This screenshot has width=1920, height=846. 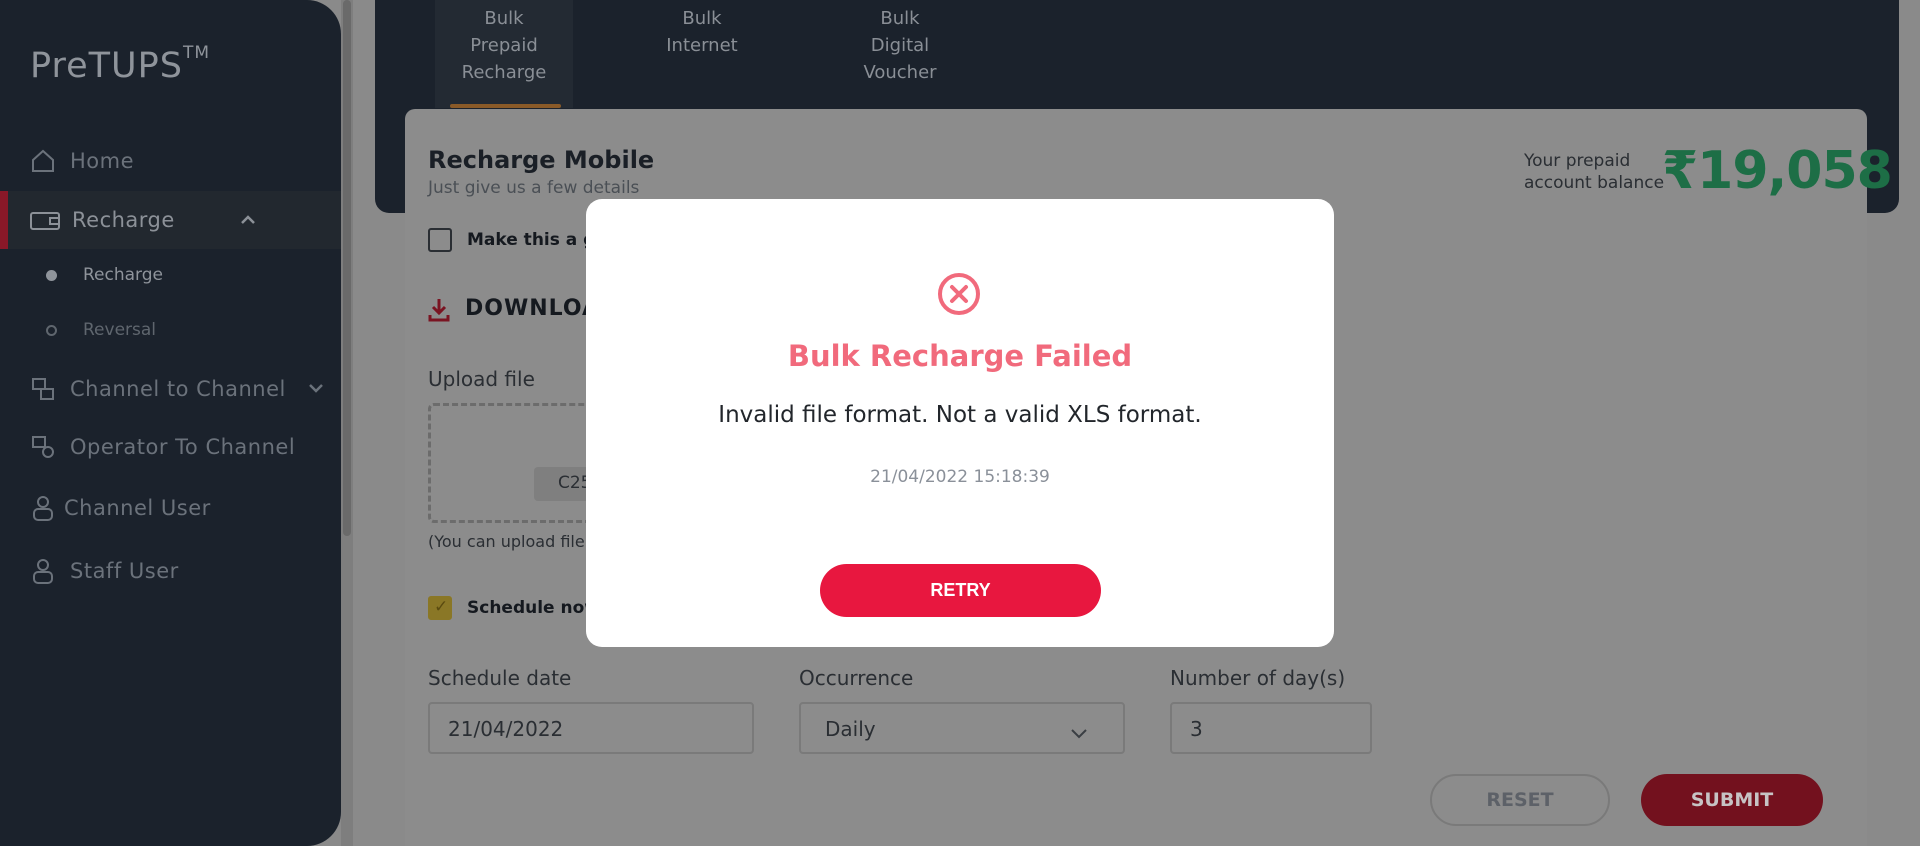 I want to click on reset-button: RESET, so click(x=1520, y=800).